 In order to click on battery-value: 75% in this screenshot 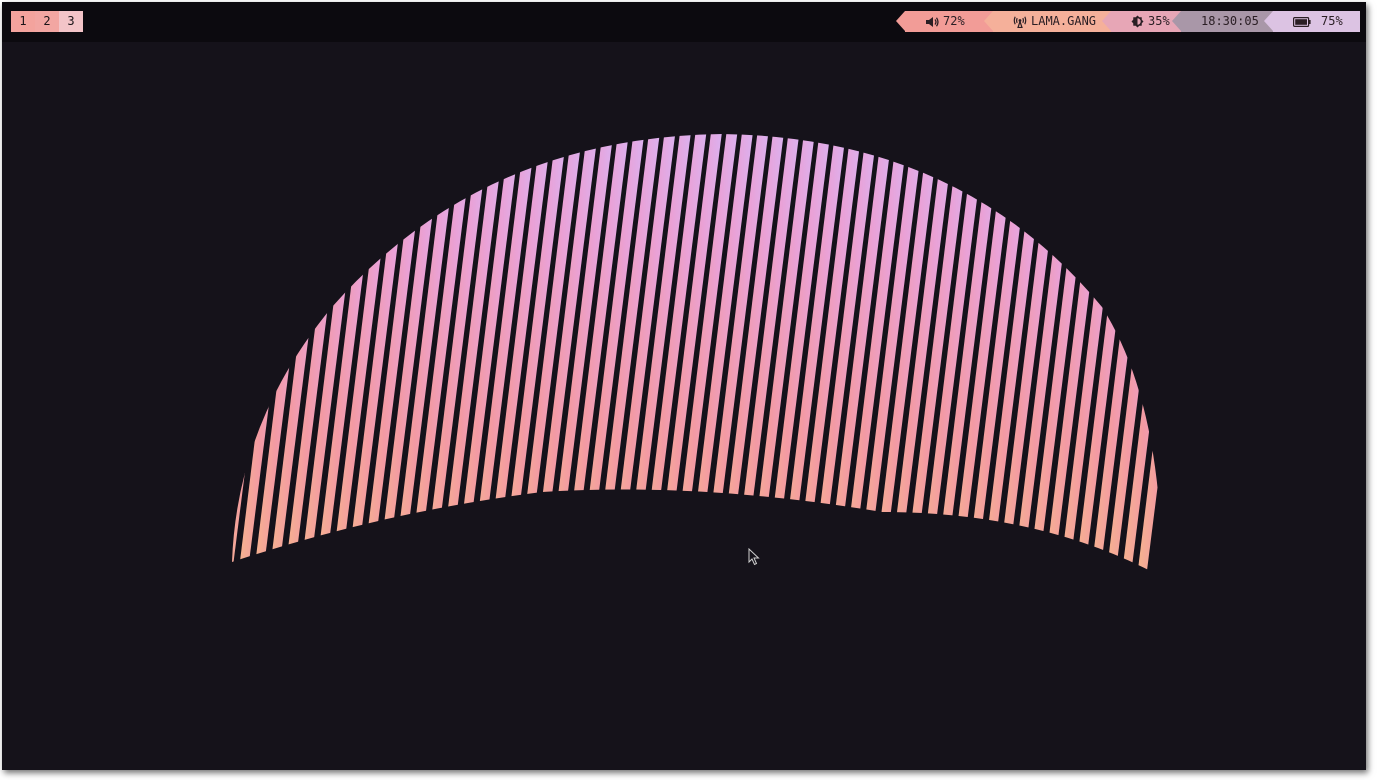, I will do `click(1332, 21)`.